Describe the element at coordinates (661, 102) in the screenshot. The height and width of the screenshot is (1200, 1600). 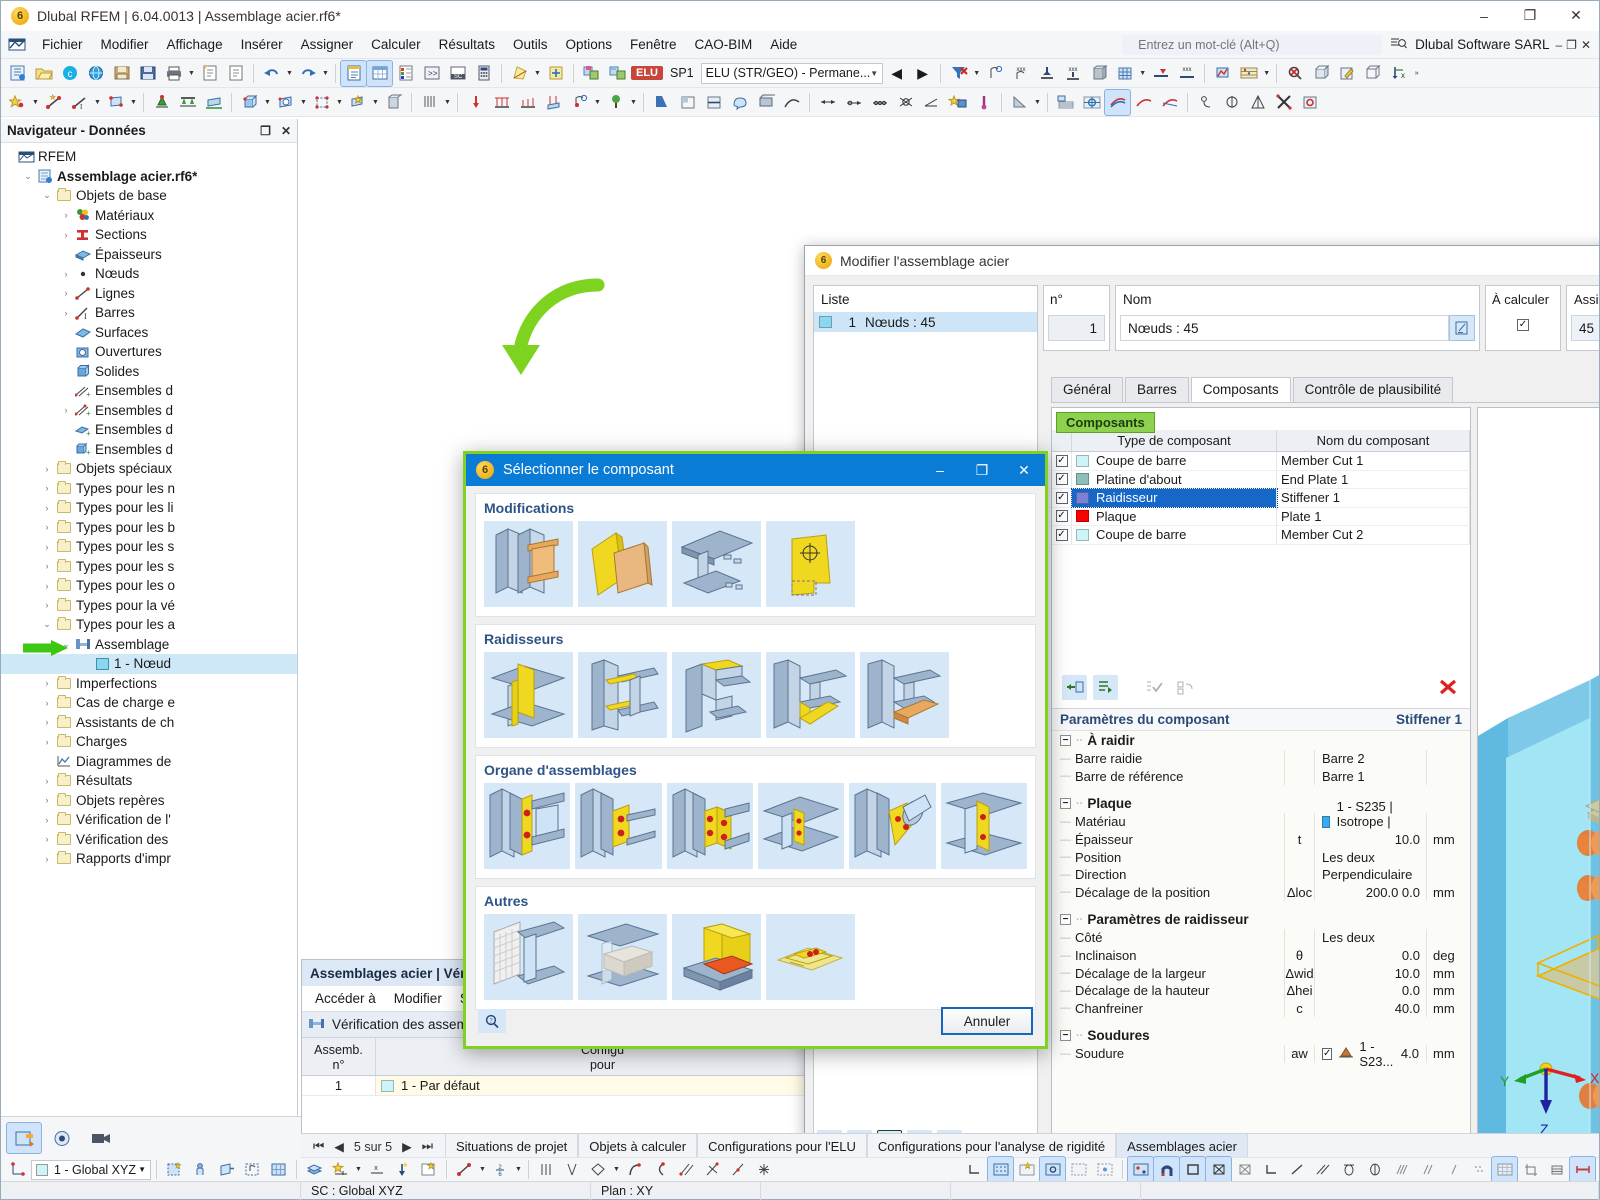
I see `release-icon` at that location.